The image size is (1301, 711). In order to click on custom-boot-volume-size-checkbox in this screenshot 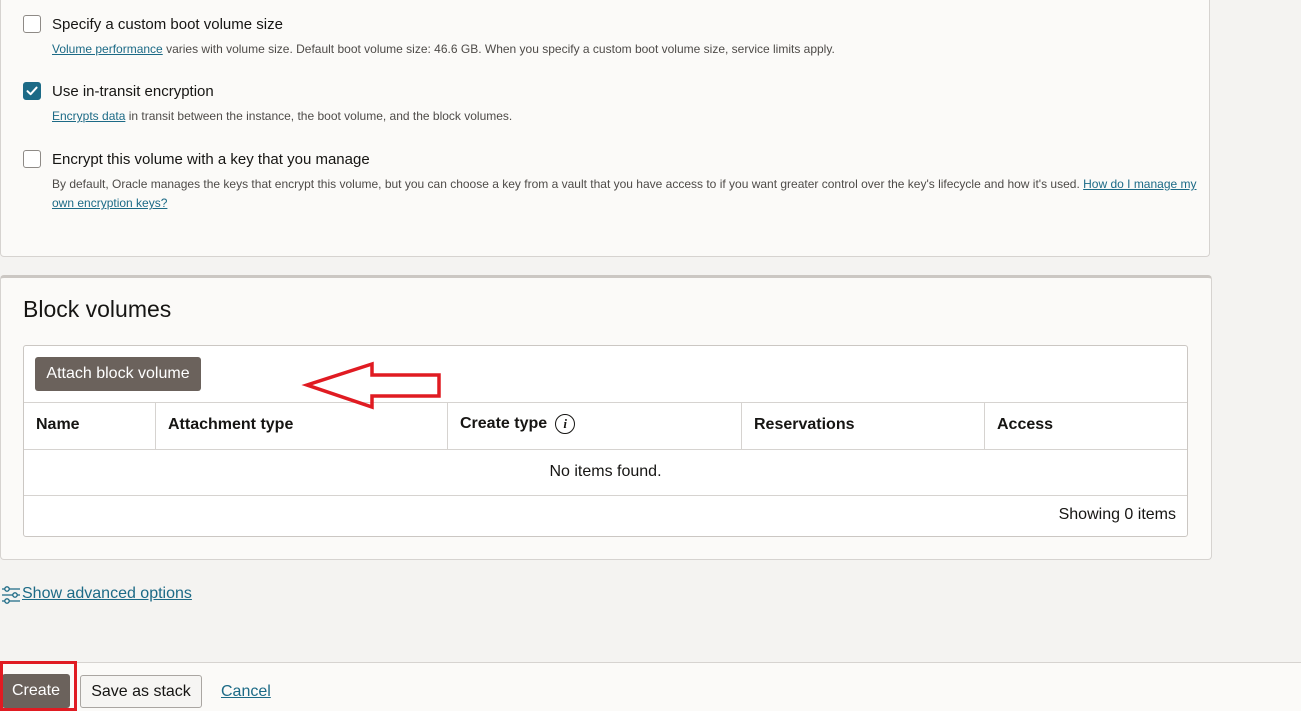, I will do `click(32, 24)`.